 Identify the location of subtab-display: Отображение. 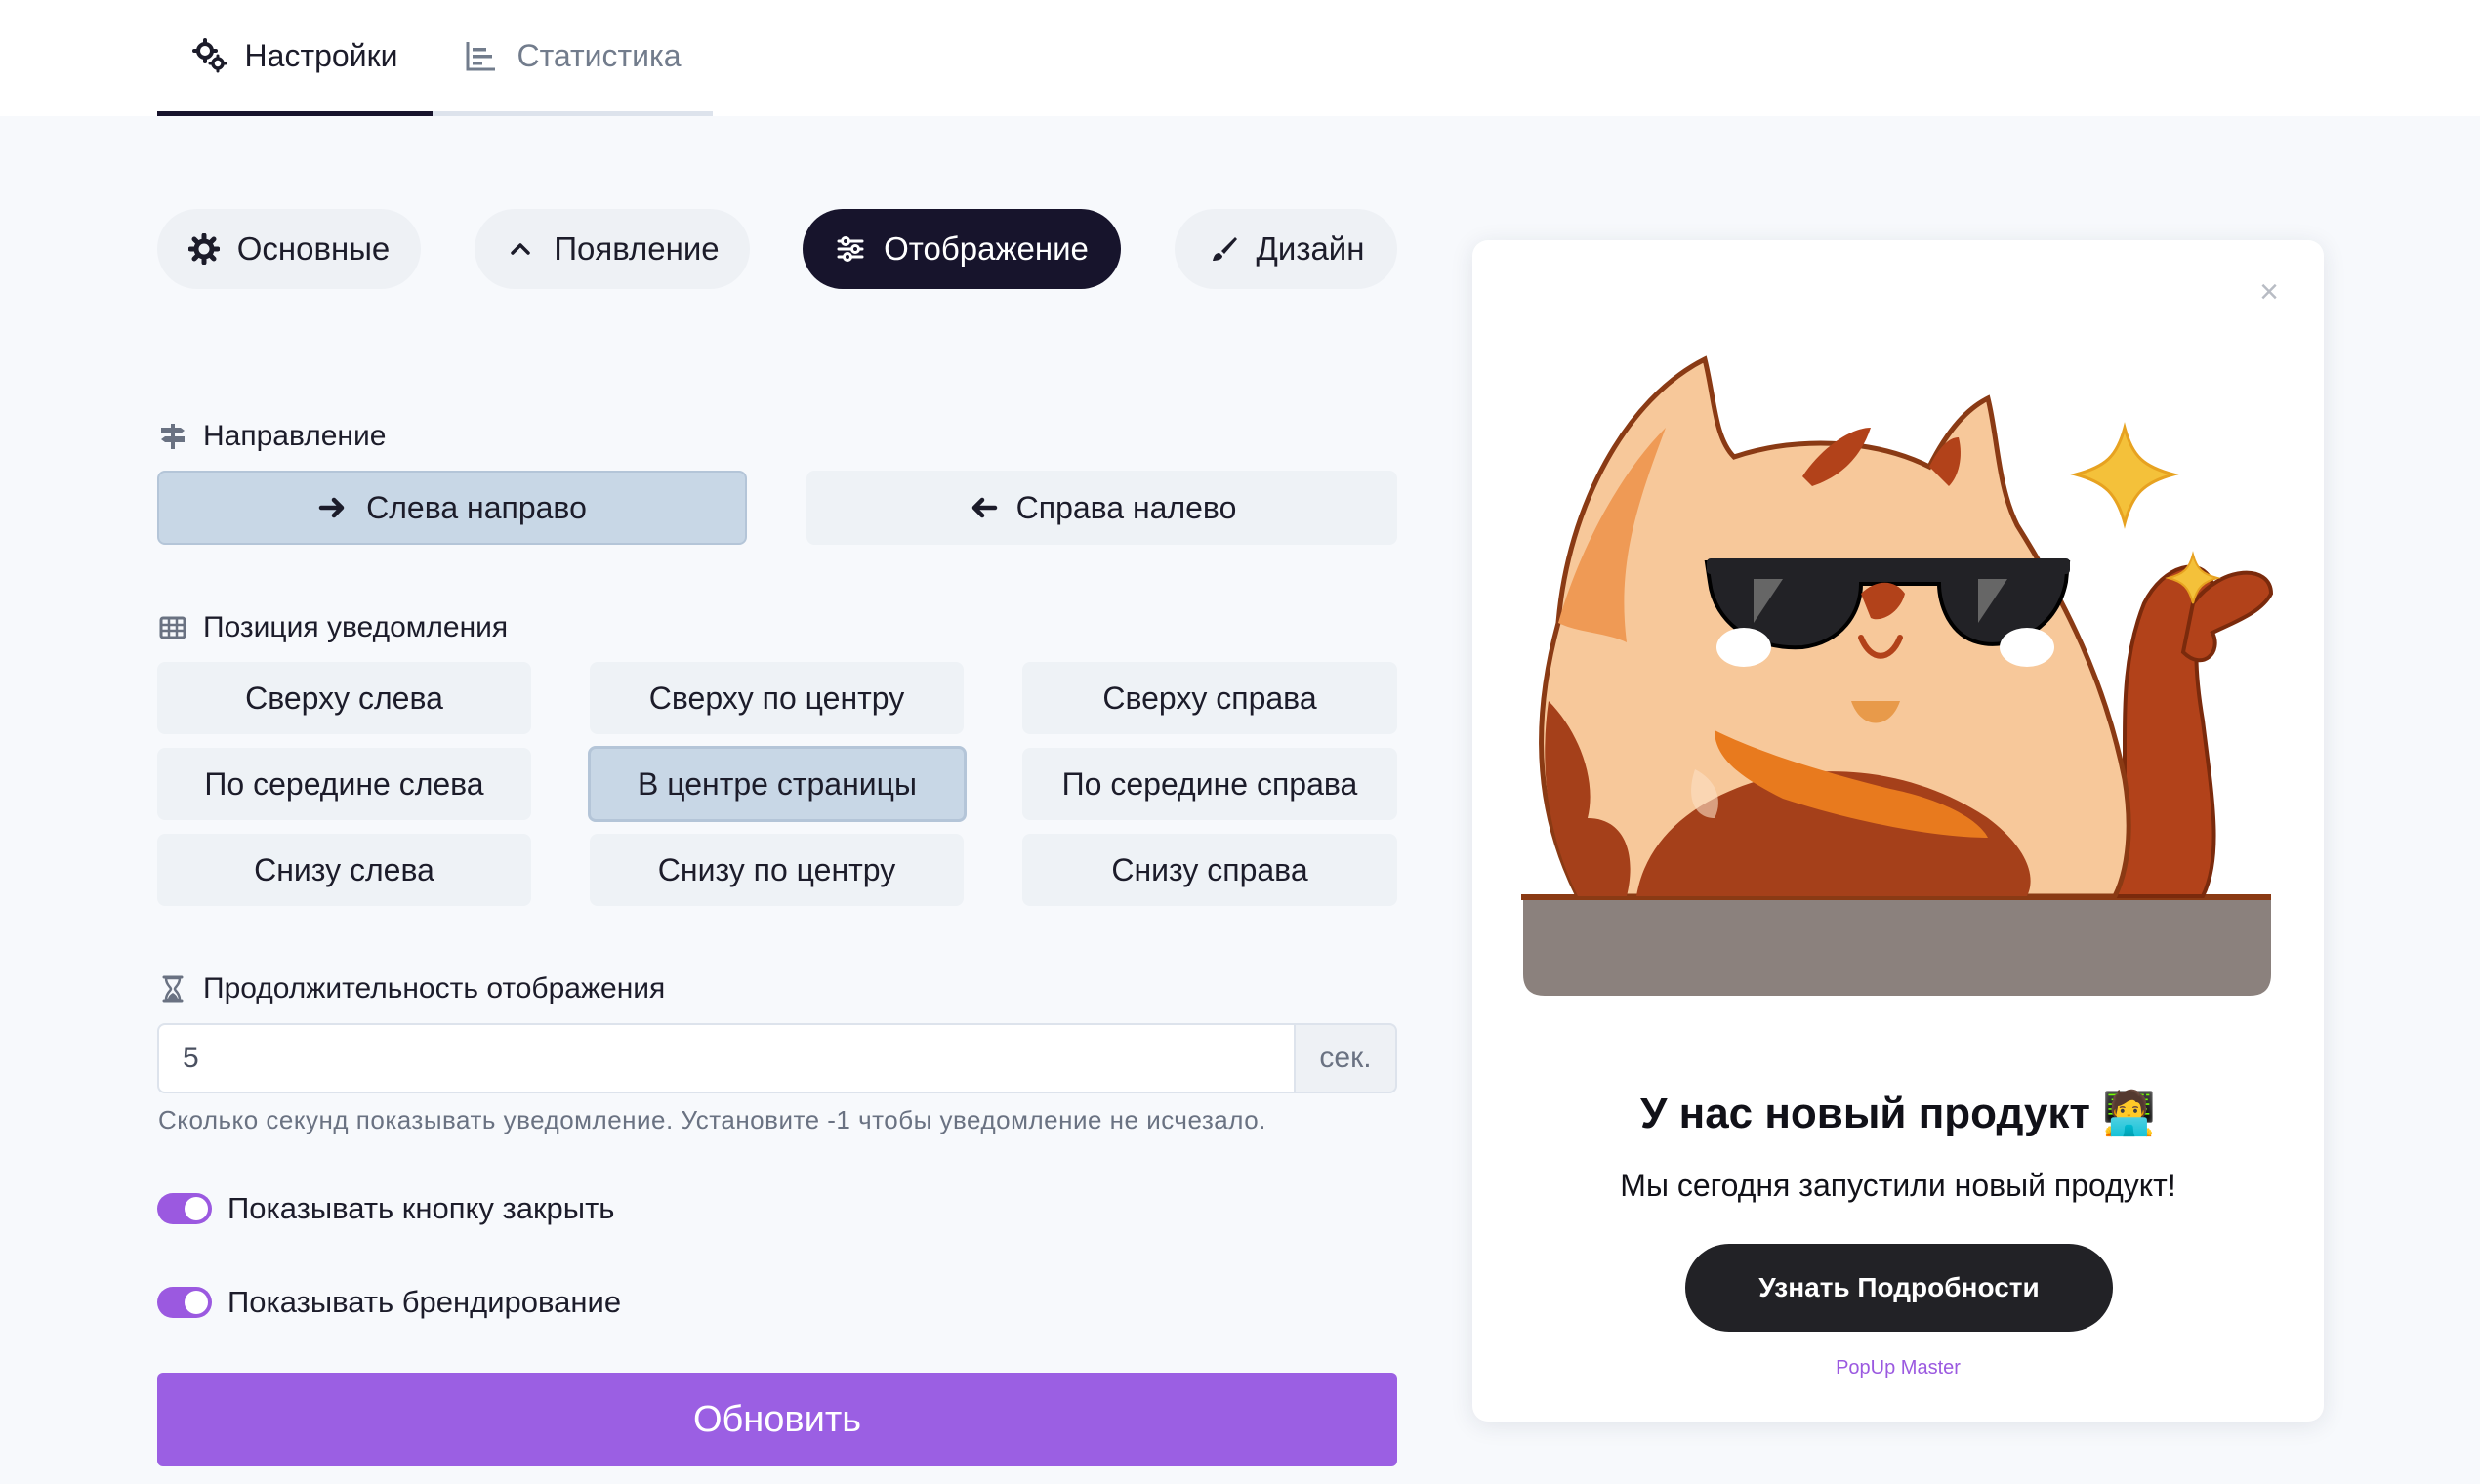
(962, 249).